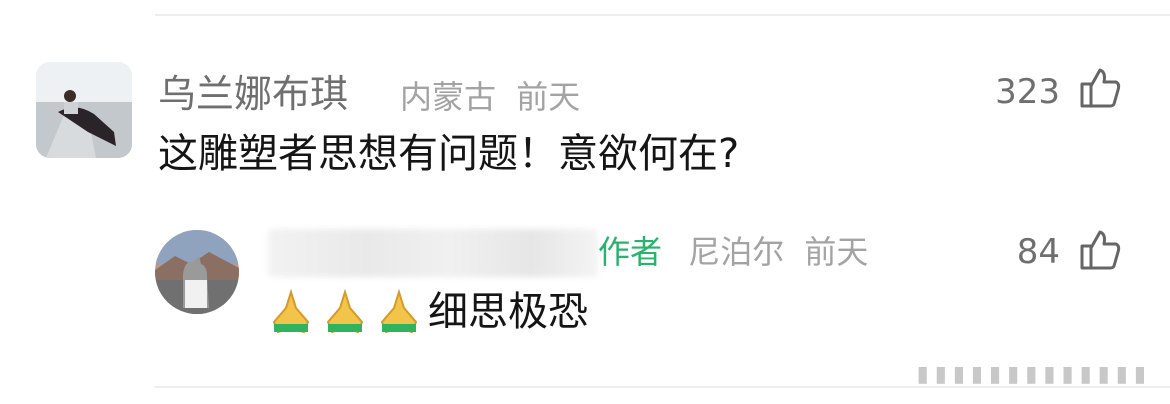 This screenshot has height=404, width=1170. I want to click on reply-location: 尼泊尔, so click(736, 252).